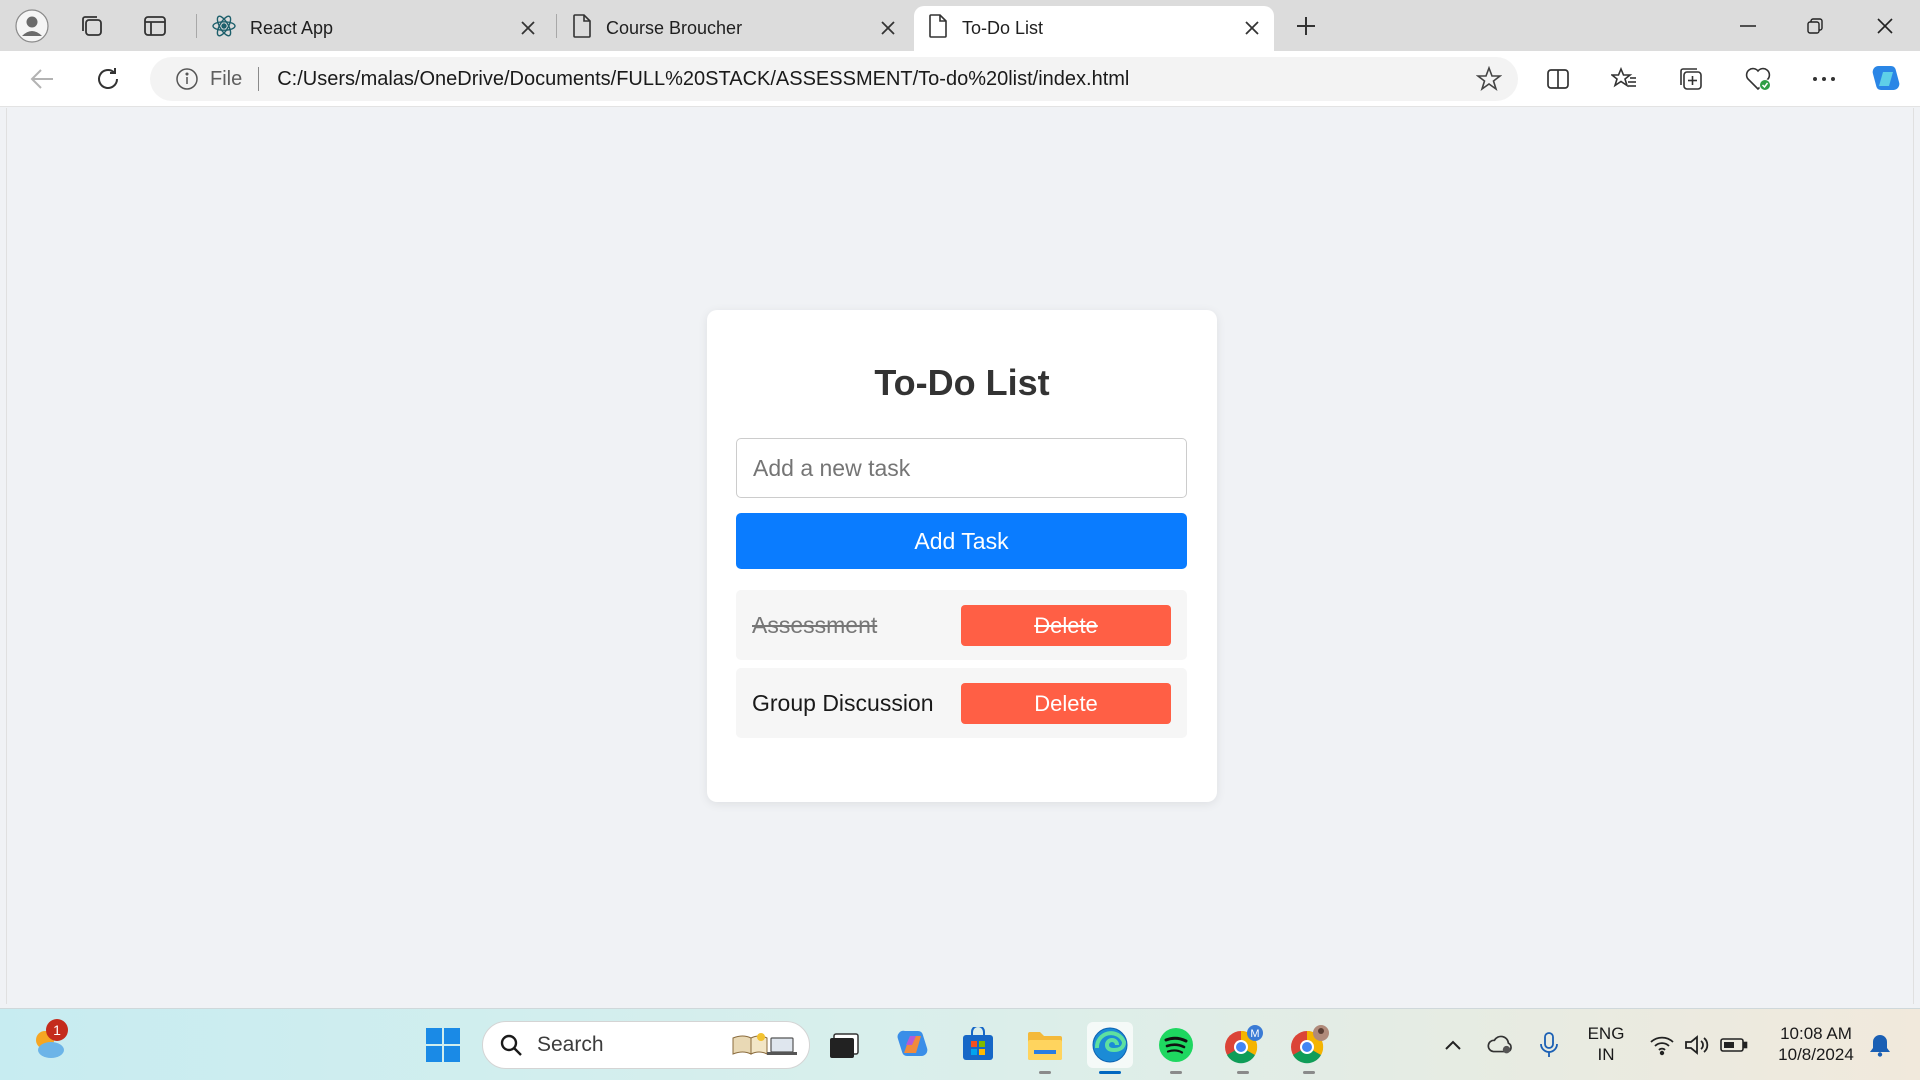 Image resolution: width=1920 pixels, height=1080 pixels. What do you see at coordinates (814, 625) in the screenshot?
I see `task-text: Assessment` at bounding box center [814, 625].